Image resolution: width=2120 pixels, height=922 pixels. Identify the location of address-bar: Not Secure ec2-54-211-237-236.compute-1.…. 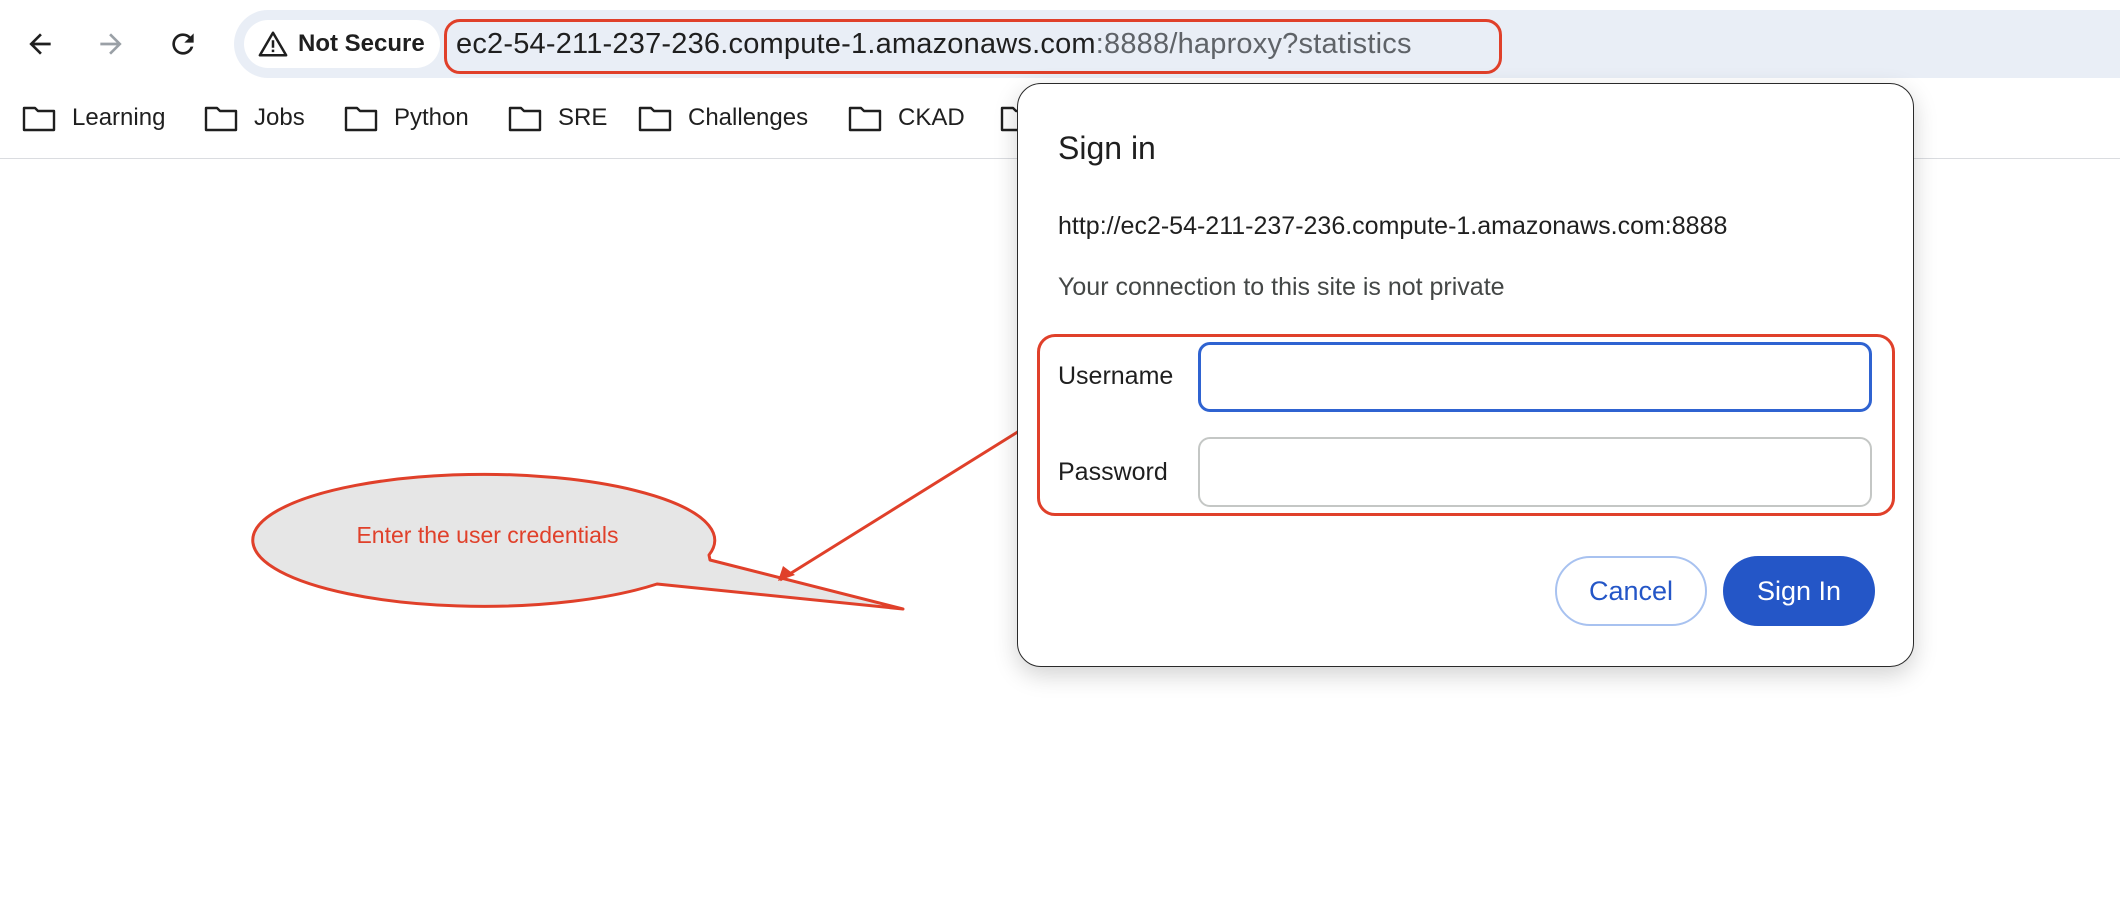
(1177, 44).